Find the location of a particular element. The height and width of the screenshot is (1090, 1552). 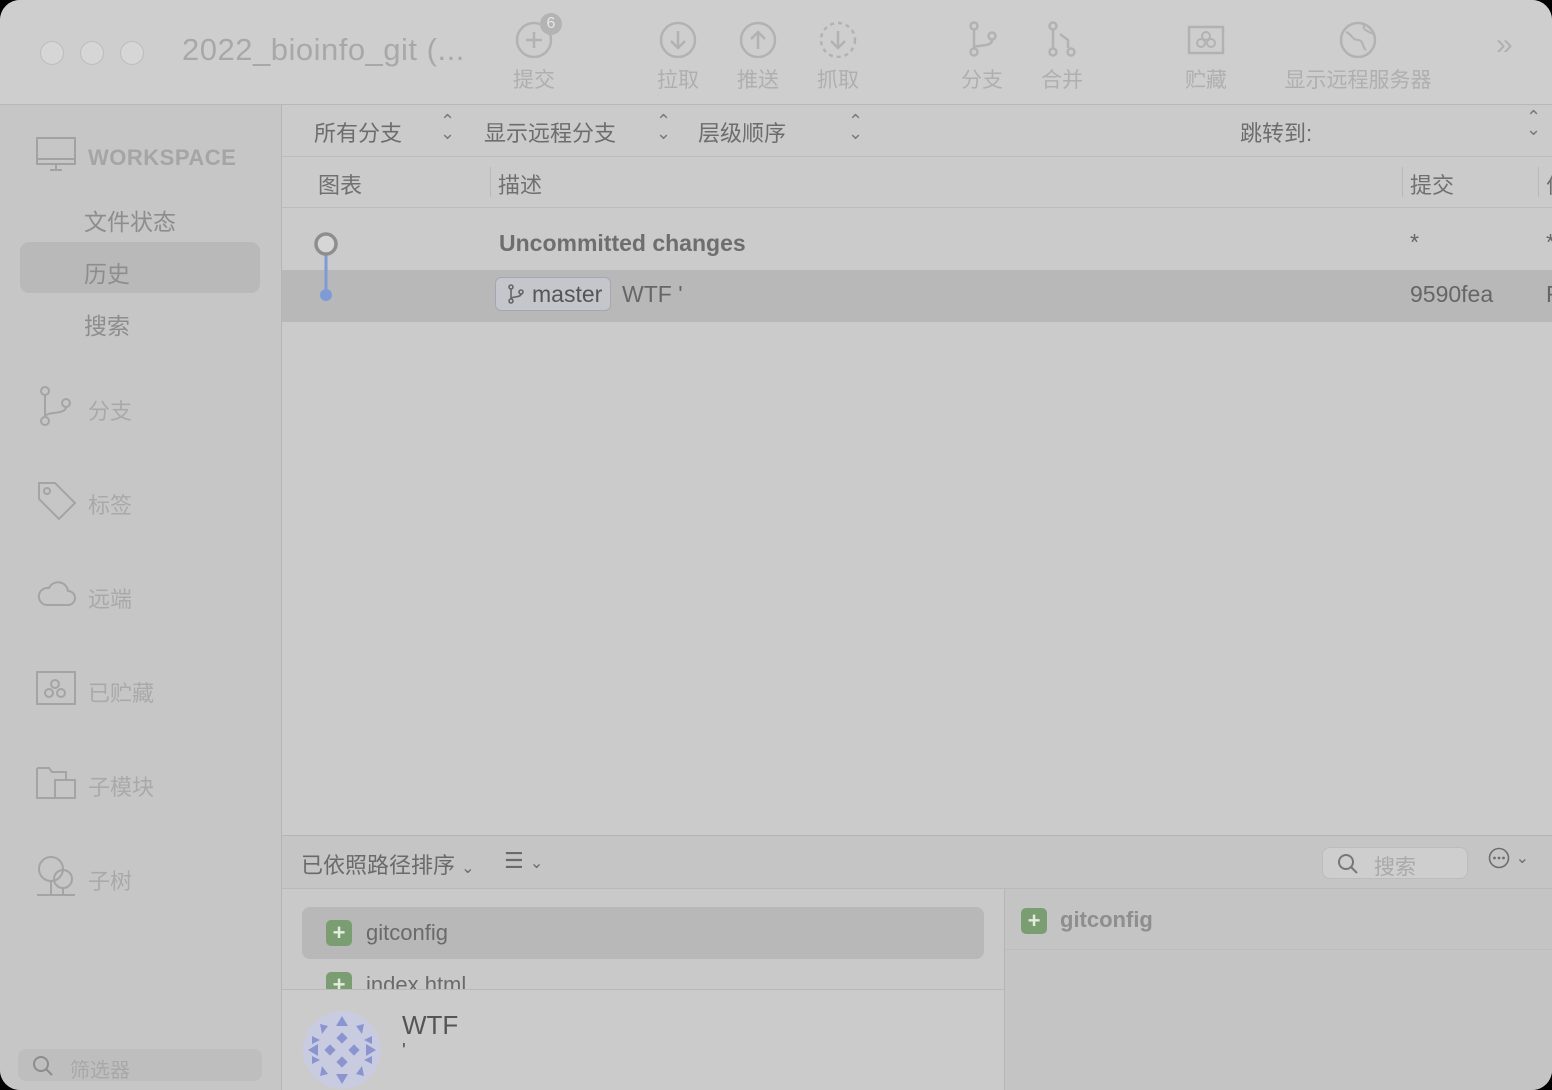

file-name: index.html is located at coordinates (416, 980).